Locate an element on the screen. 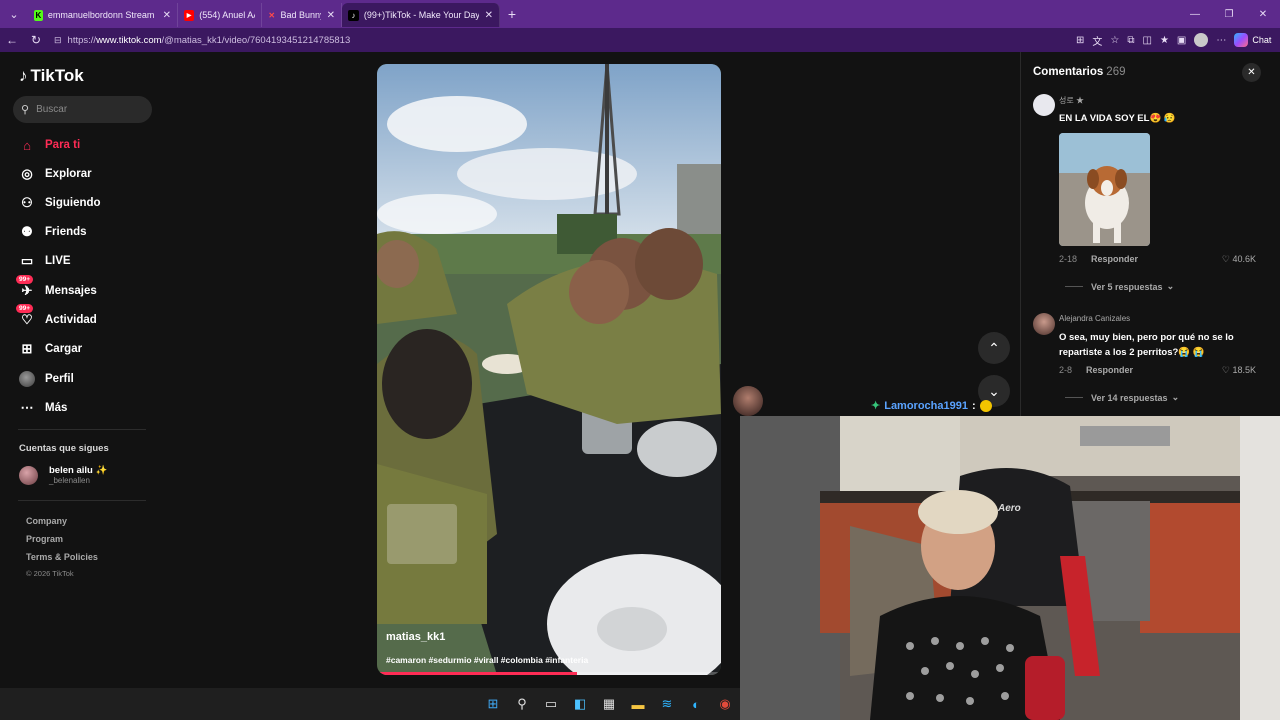  edge-browser-icon: ◐ is located at coordinates (696, 704).